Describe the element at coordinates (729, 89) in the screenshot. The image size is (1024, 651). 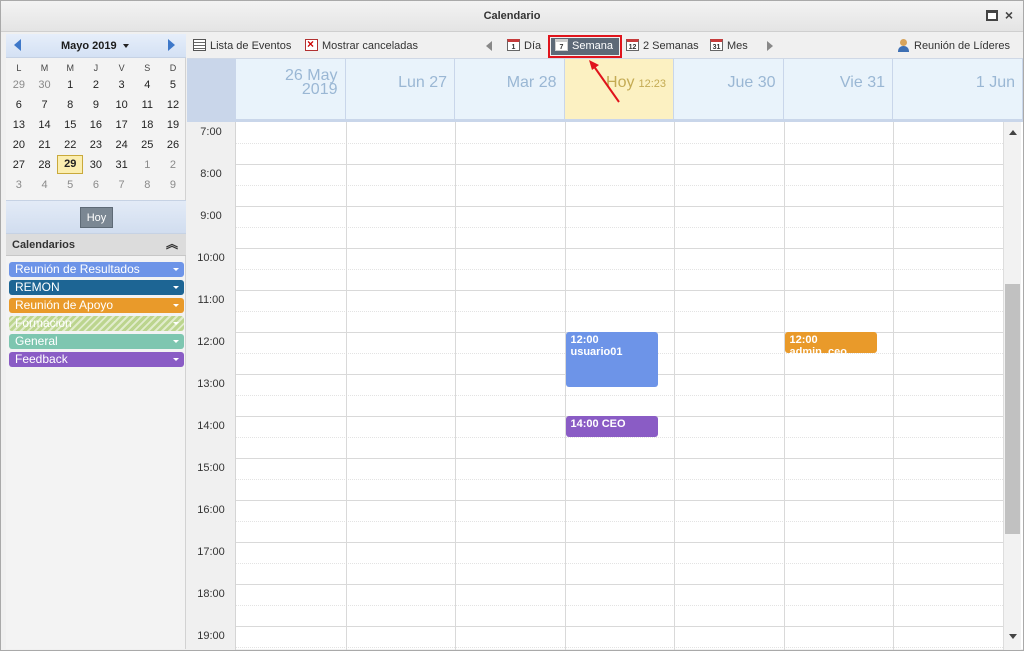
I see `day-header: Jue 30` at that location.